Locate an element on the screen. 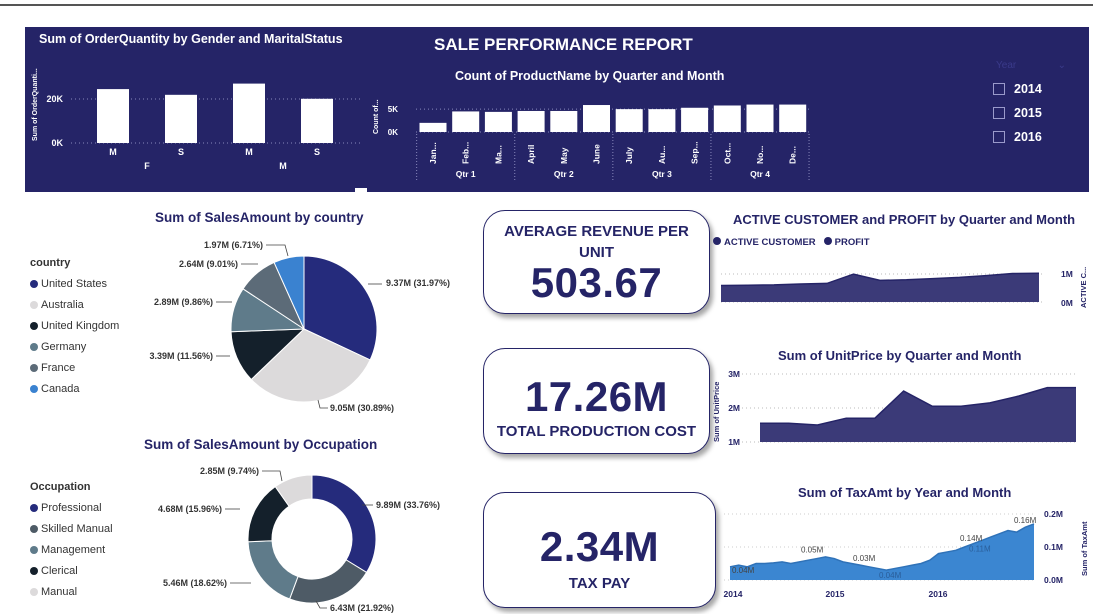  y-tick-label: 0.1M is located at coordinates (1053, 547).